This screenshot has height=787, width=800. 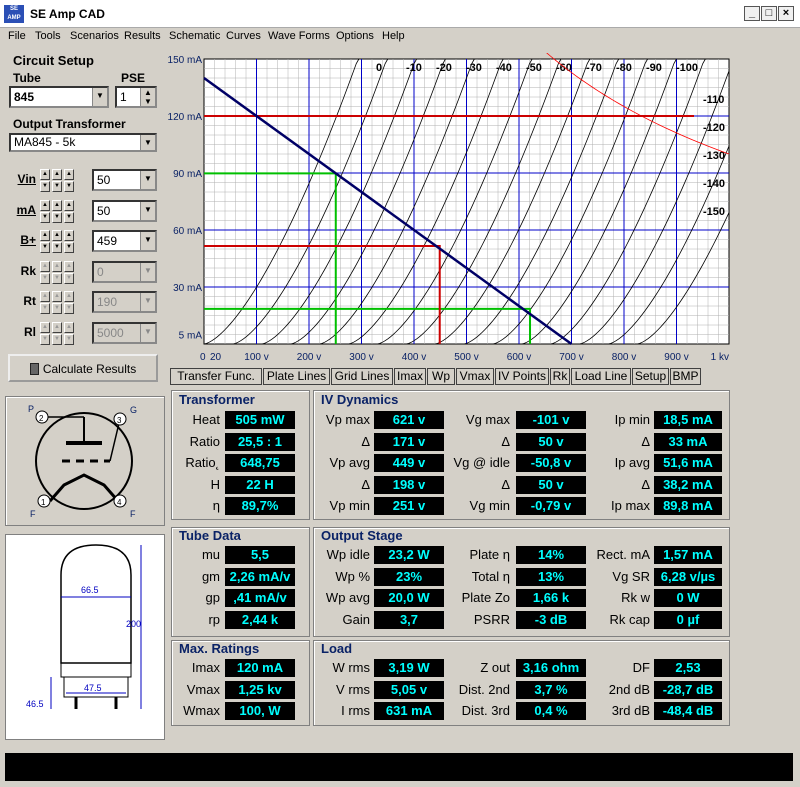 I want to click on param-select-4: 190 ▼, so click(x=124, y=302).